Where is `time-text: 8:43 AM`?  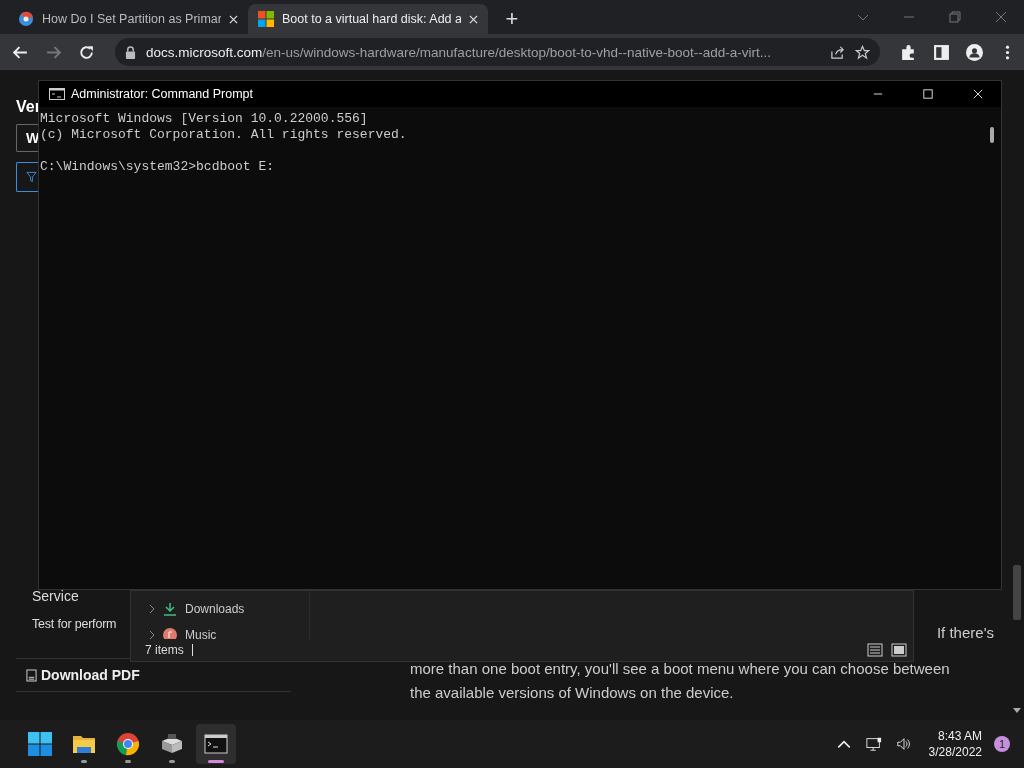
time-text: 8:43 AM is located at coordinates (959, 736).